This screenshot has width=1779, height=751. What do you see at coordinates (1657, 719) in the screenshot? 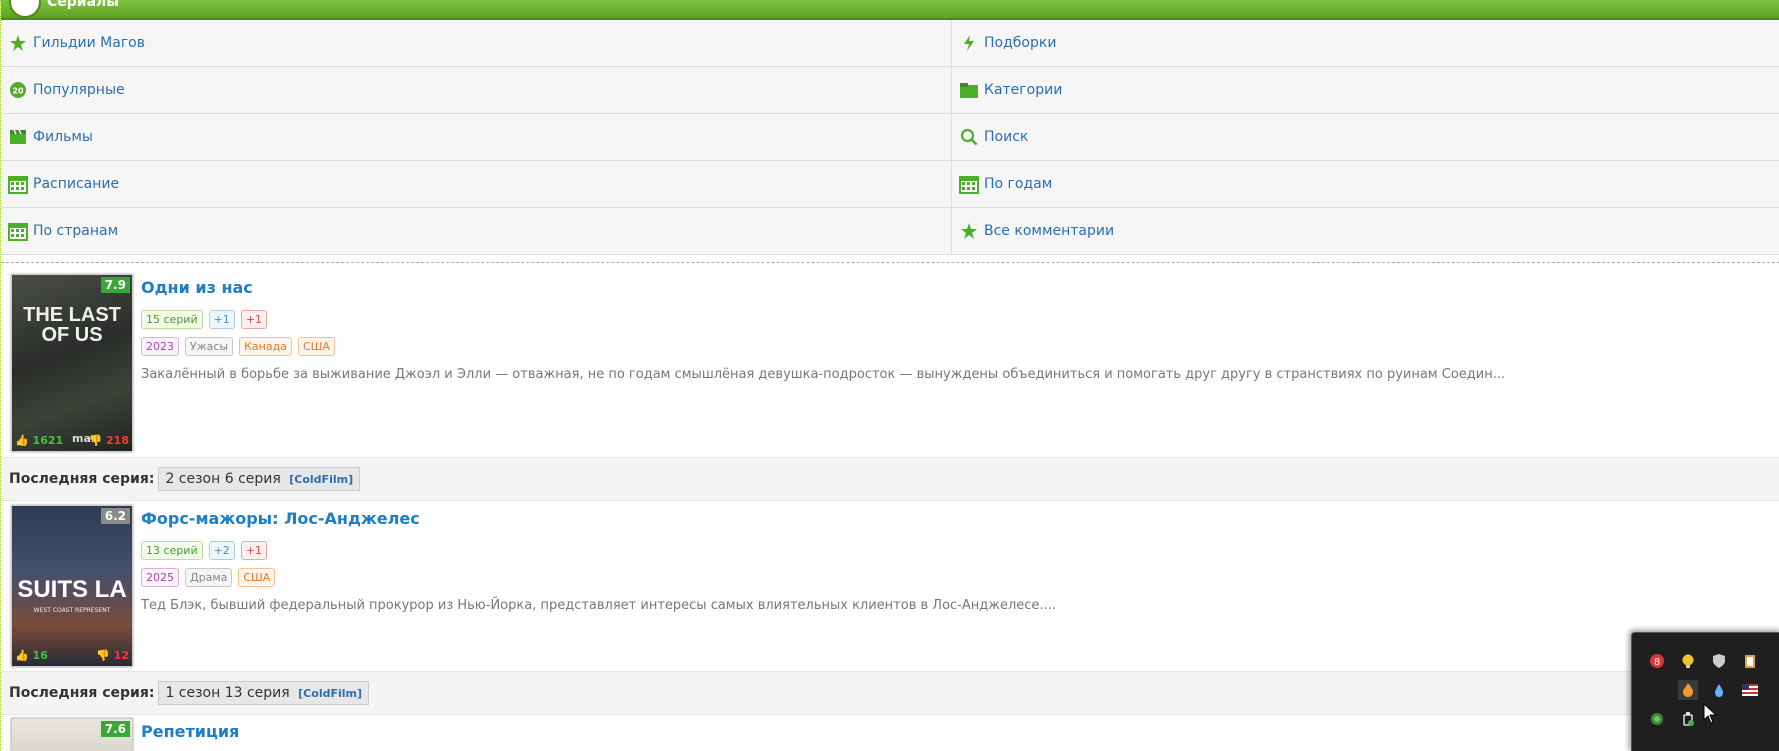
I see `network-icon` at bounding box center [1657, 719].